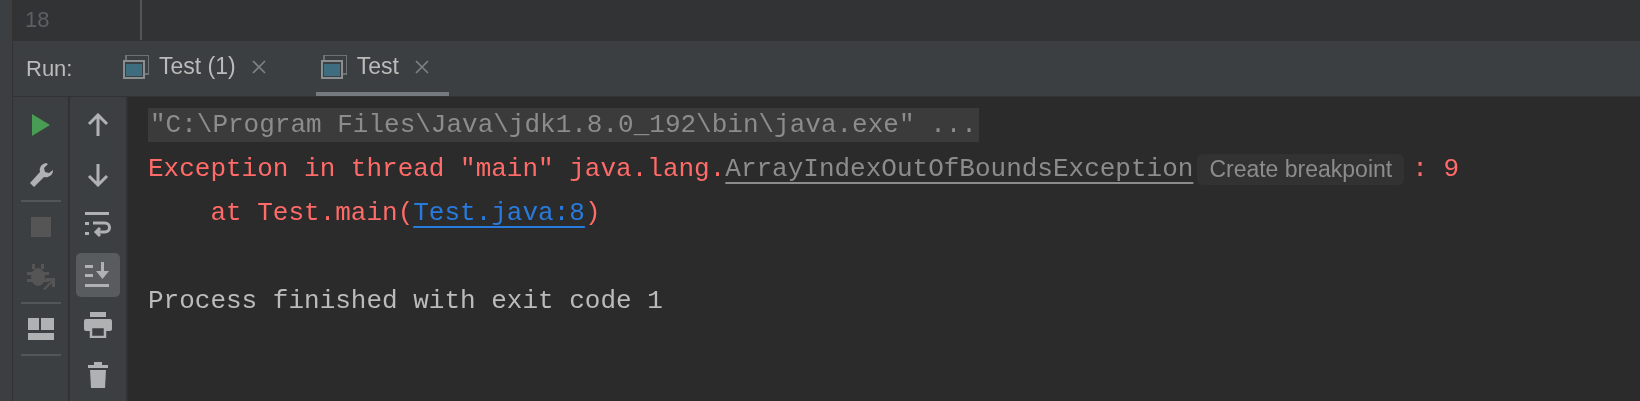 This screenshot has width=1640, height=401. Describe the element at coordinates (405, 301) in the screenshot. I see `console-text: Process finished with exit code 1` at that location.